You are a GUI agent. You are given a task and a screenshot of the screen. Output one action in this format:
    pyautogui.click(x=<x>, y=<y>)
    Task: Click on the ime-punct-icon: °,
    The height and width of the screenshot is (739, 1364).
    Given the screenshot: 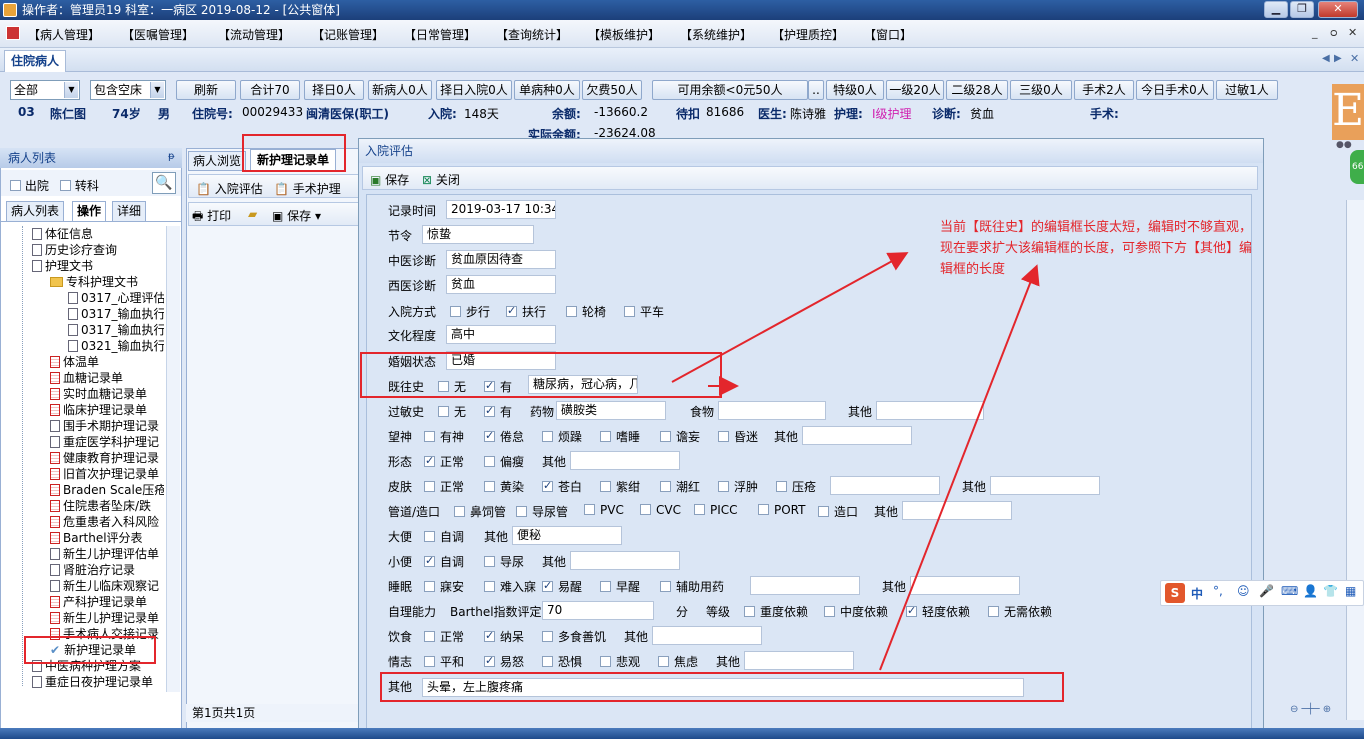 What is the action you would take?
    pyautogui.click(x=1218, y=591)
    